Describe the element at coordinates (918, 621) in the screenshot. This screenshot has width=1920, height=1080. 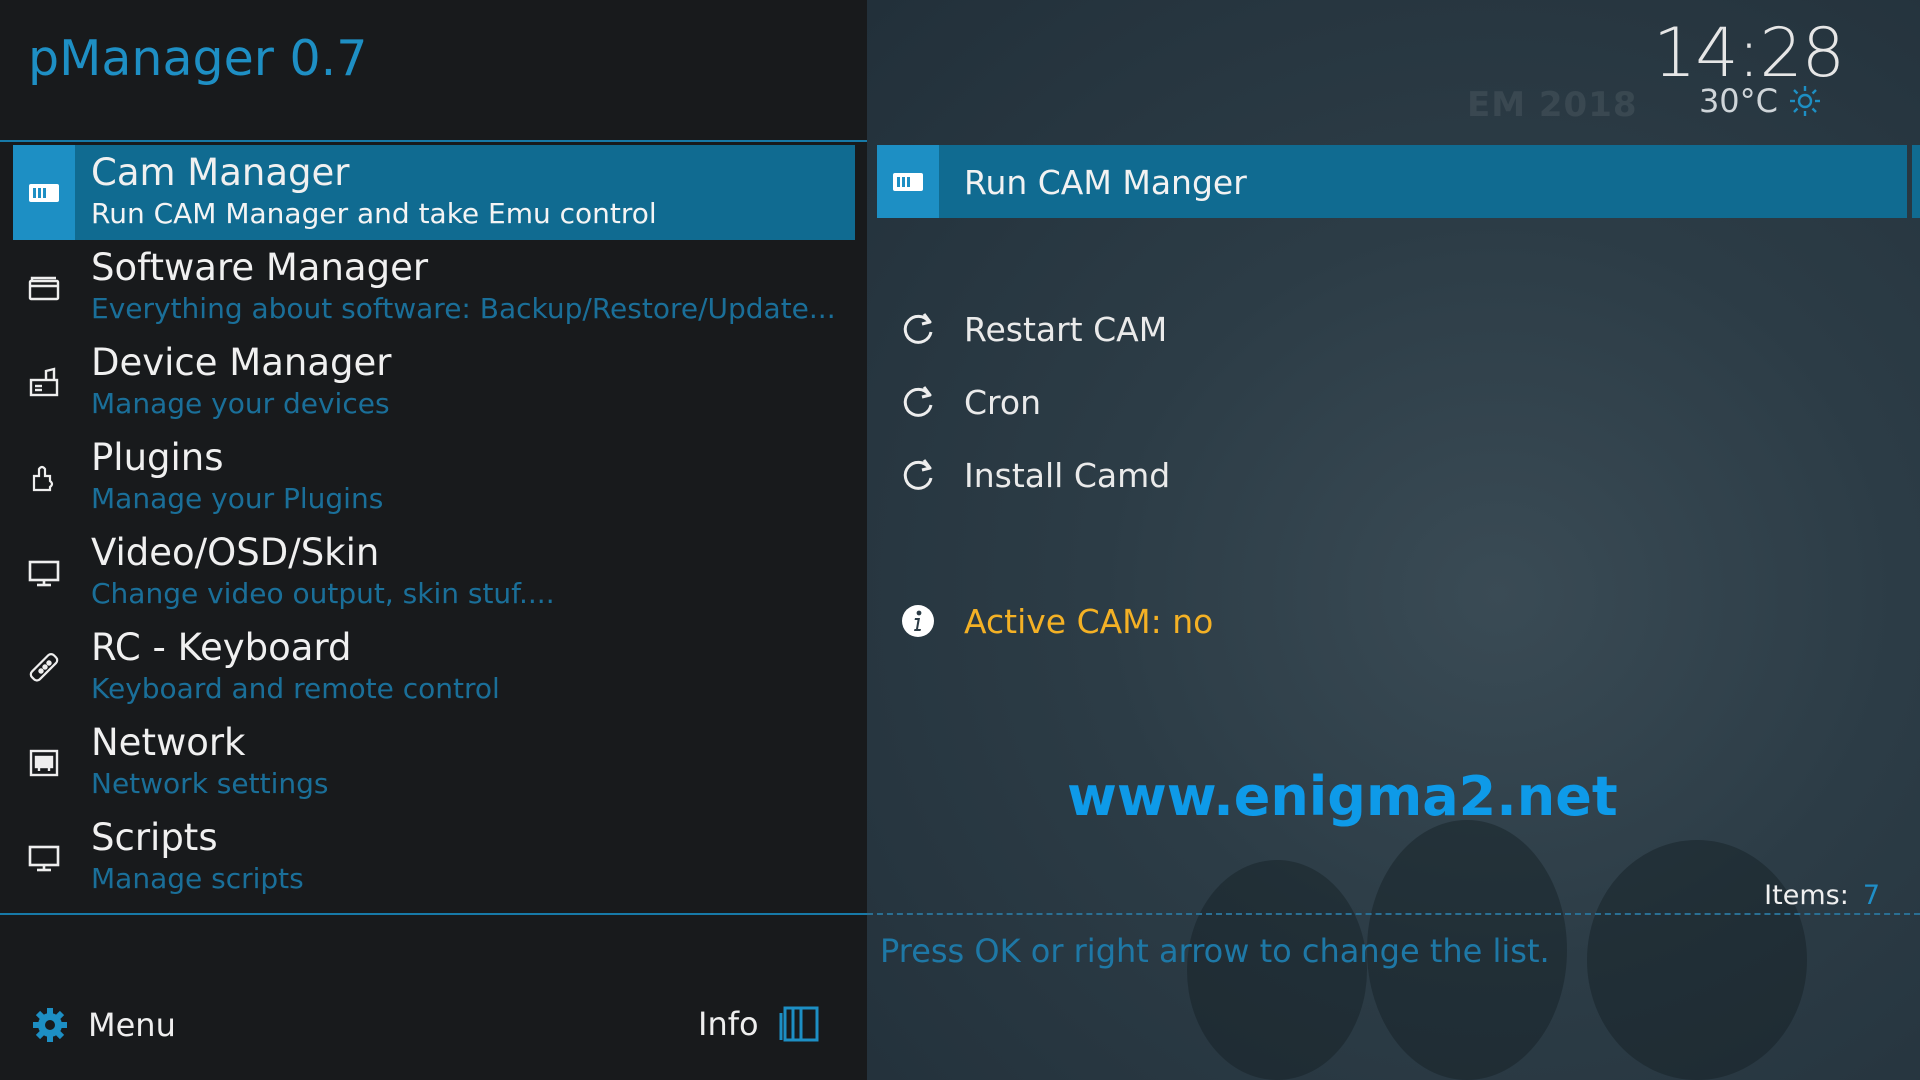
I see `info-icon` at that location.